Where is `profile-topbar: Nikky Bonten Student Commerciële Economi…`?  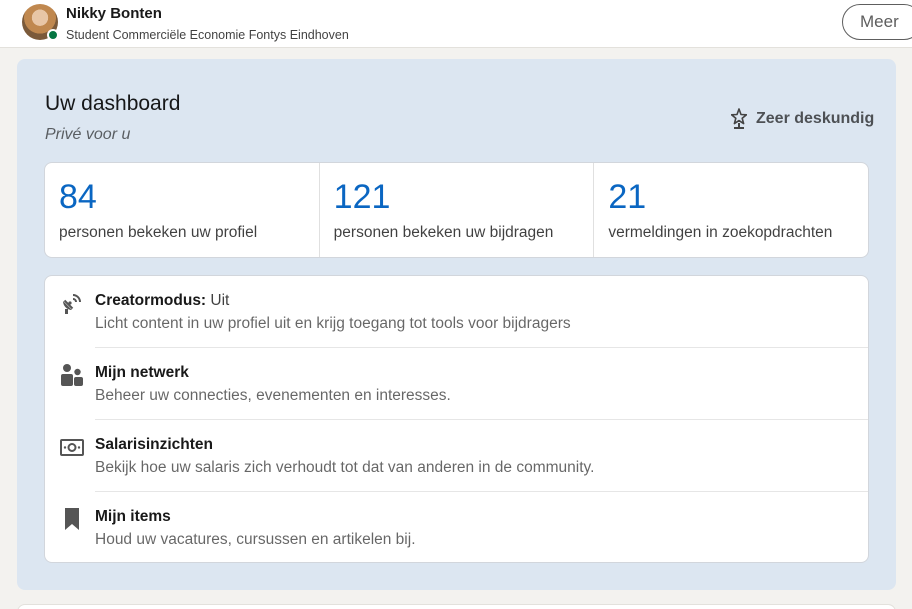
profile-topbar: Nikky Bonten Student Commerciële Economi… is located at coordinates (456, 24).